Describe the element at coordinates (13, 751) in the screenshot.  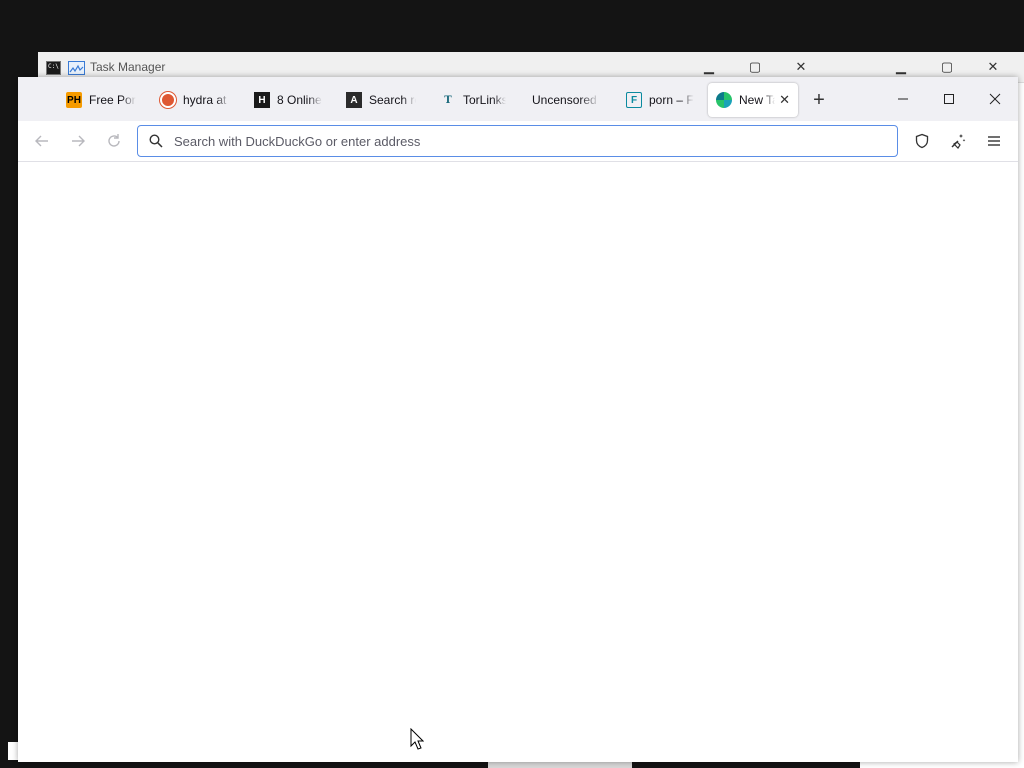
I see `background-window-edge` at that location.